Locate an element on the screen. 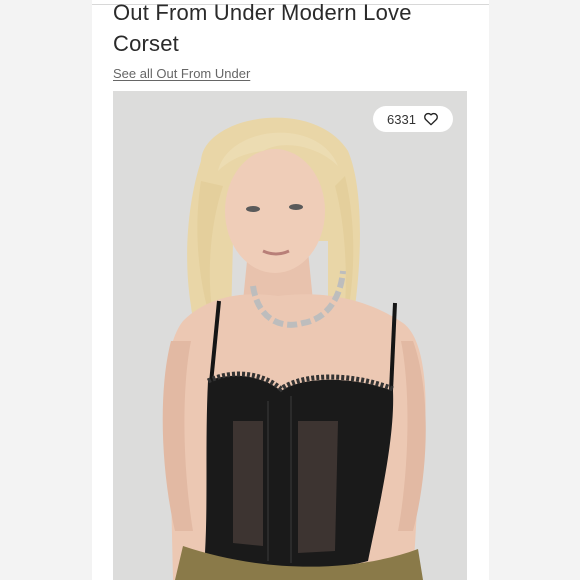  favorite-button: 6331 is located at coordinates (413, 119).